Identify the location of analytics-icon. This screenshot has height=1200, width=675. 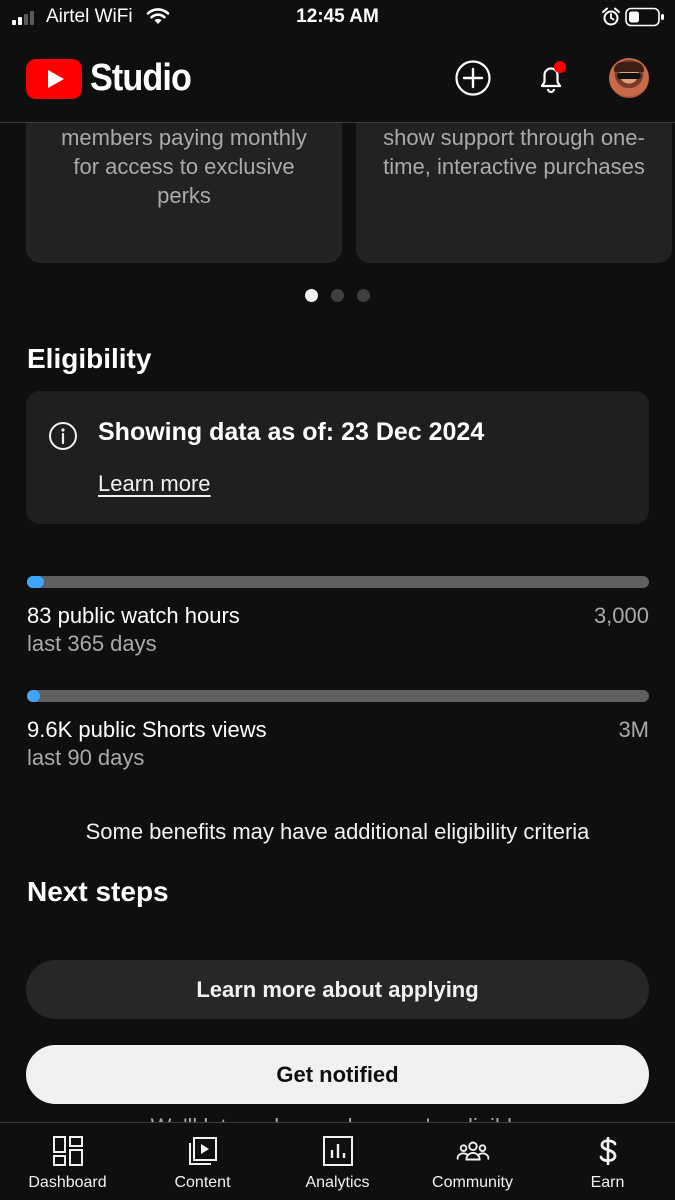
(338, 1151).